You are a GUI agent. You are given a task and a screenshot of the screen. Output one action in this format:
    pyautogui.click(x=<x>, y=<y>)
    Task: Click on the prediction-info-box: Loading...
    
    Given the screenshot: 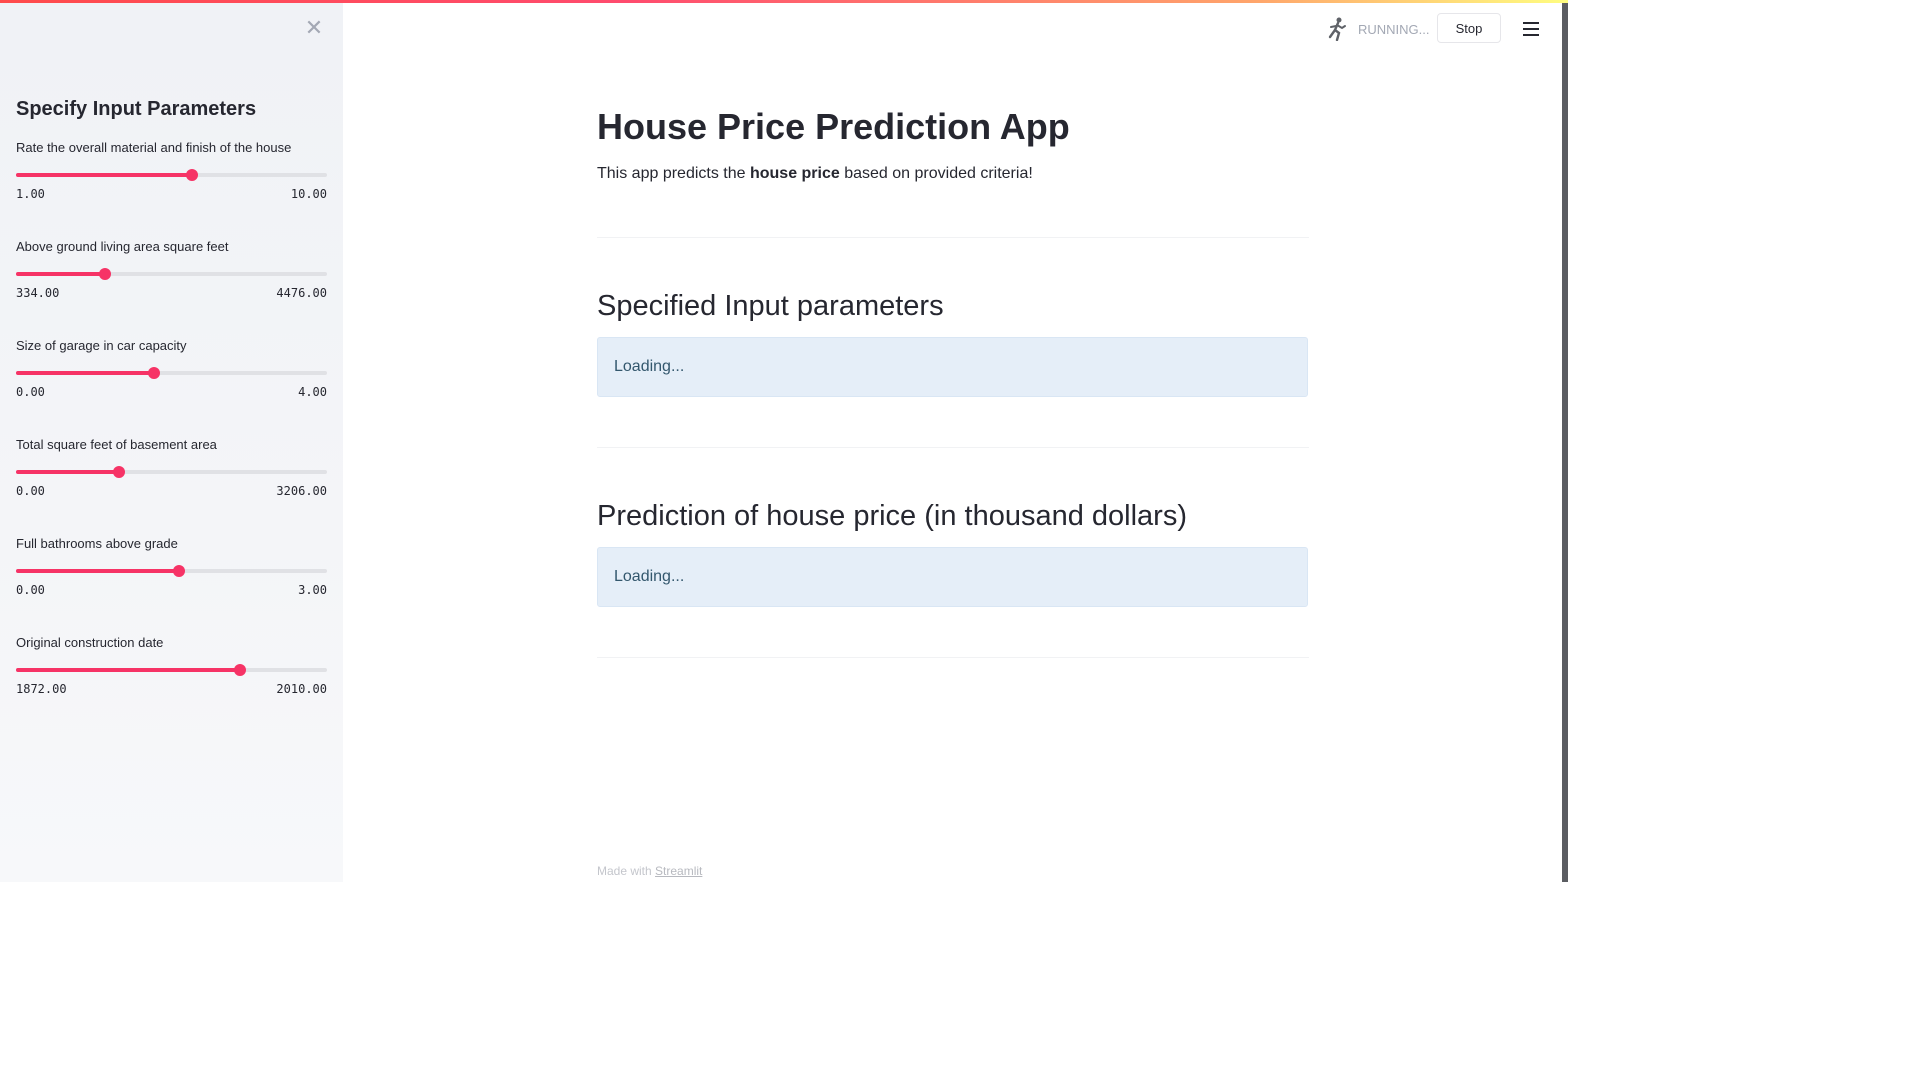 What is the action you would take?
    pyautogui.click(x=952, y=577)
    